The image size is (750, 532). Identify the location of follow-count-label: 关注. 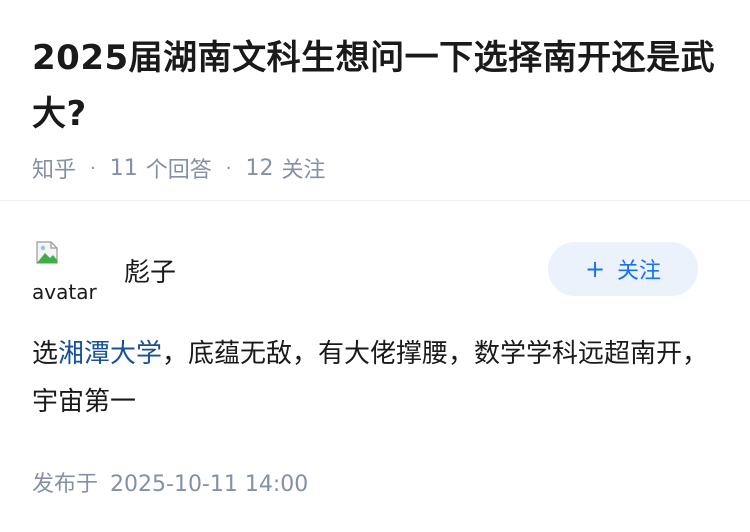
(304, 168).